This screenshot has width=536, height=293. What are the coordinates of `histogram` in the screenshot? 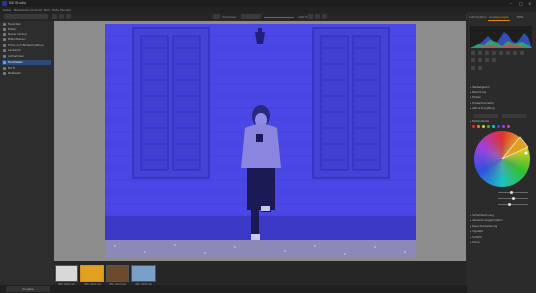 It's located at (501, 37).